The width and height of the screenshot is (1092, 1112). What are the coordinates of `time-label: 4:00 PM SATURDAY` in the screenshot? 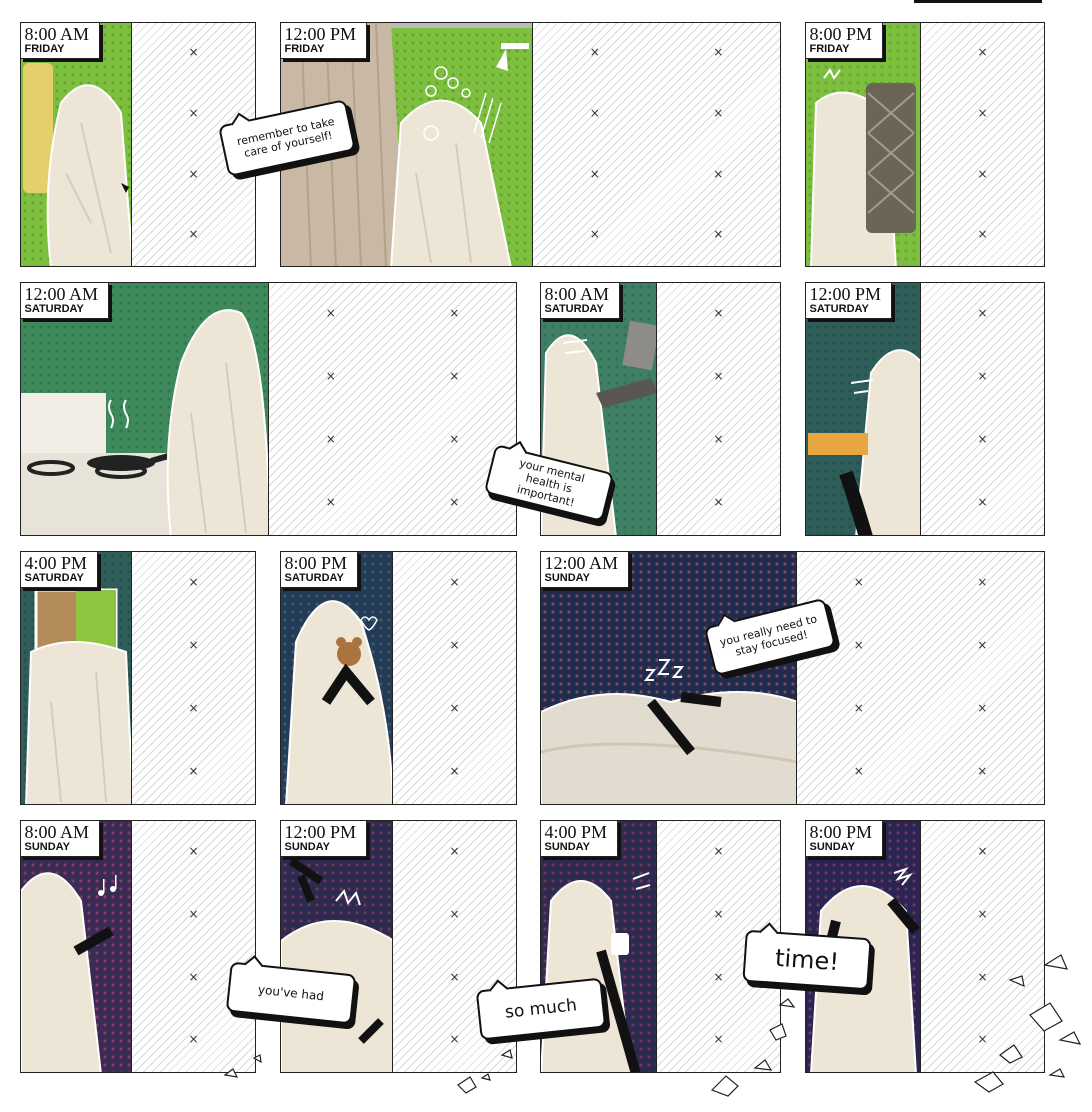 It's located at (60, 570).